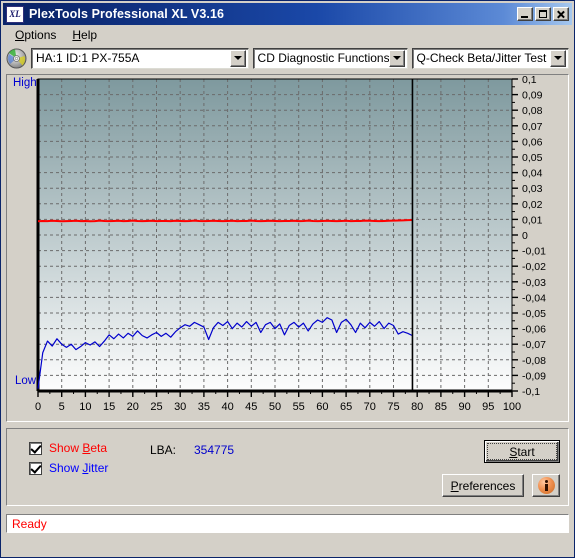  I want to click on svg-text: 0,02, so click(532, 205).